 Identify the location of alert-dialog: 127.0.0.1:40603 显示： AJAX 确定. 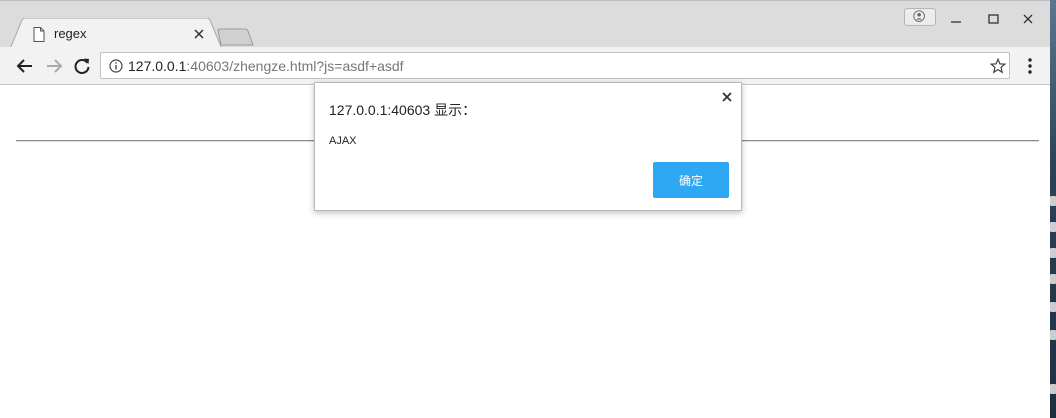
(528, 146).